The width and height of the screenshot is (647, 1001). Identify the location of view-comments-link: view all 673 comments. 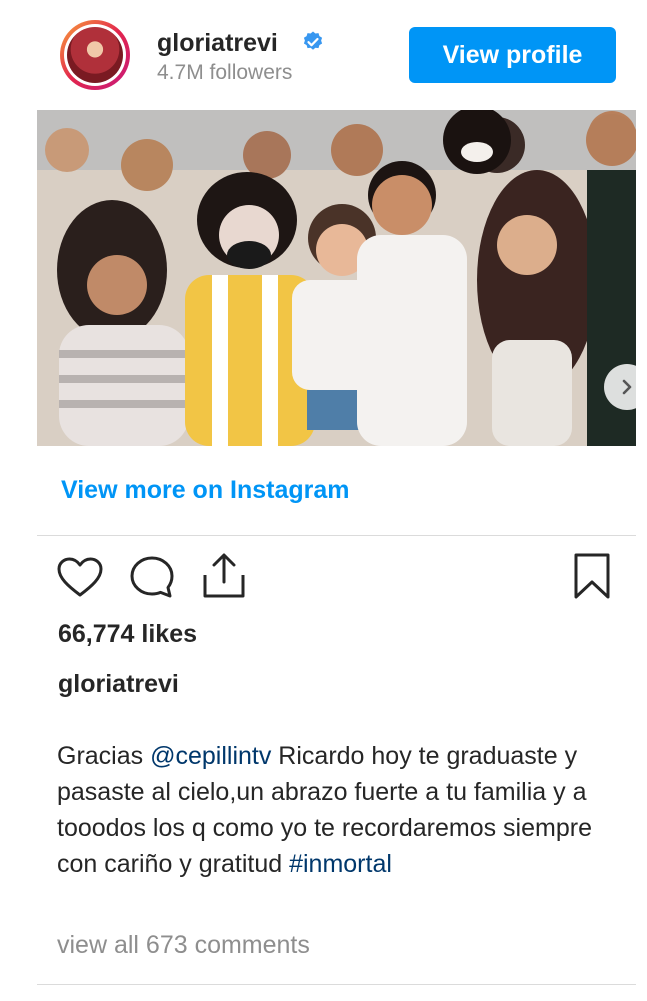
(183, 945).